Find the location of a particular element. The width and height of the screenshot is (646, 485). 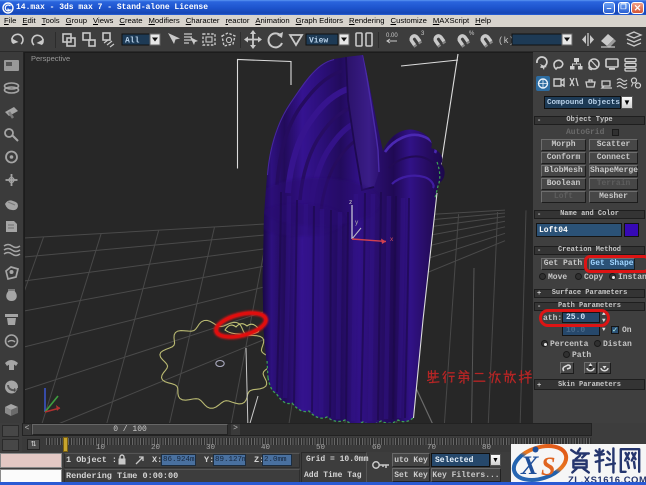

svg-text: All is located at coordinates (132, 41).